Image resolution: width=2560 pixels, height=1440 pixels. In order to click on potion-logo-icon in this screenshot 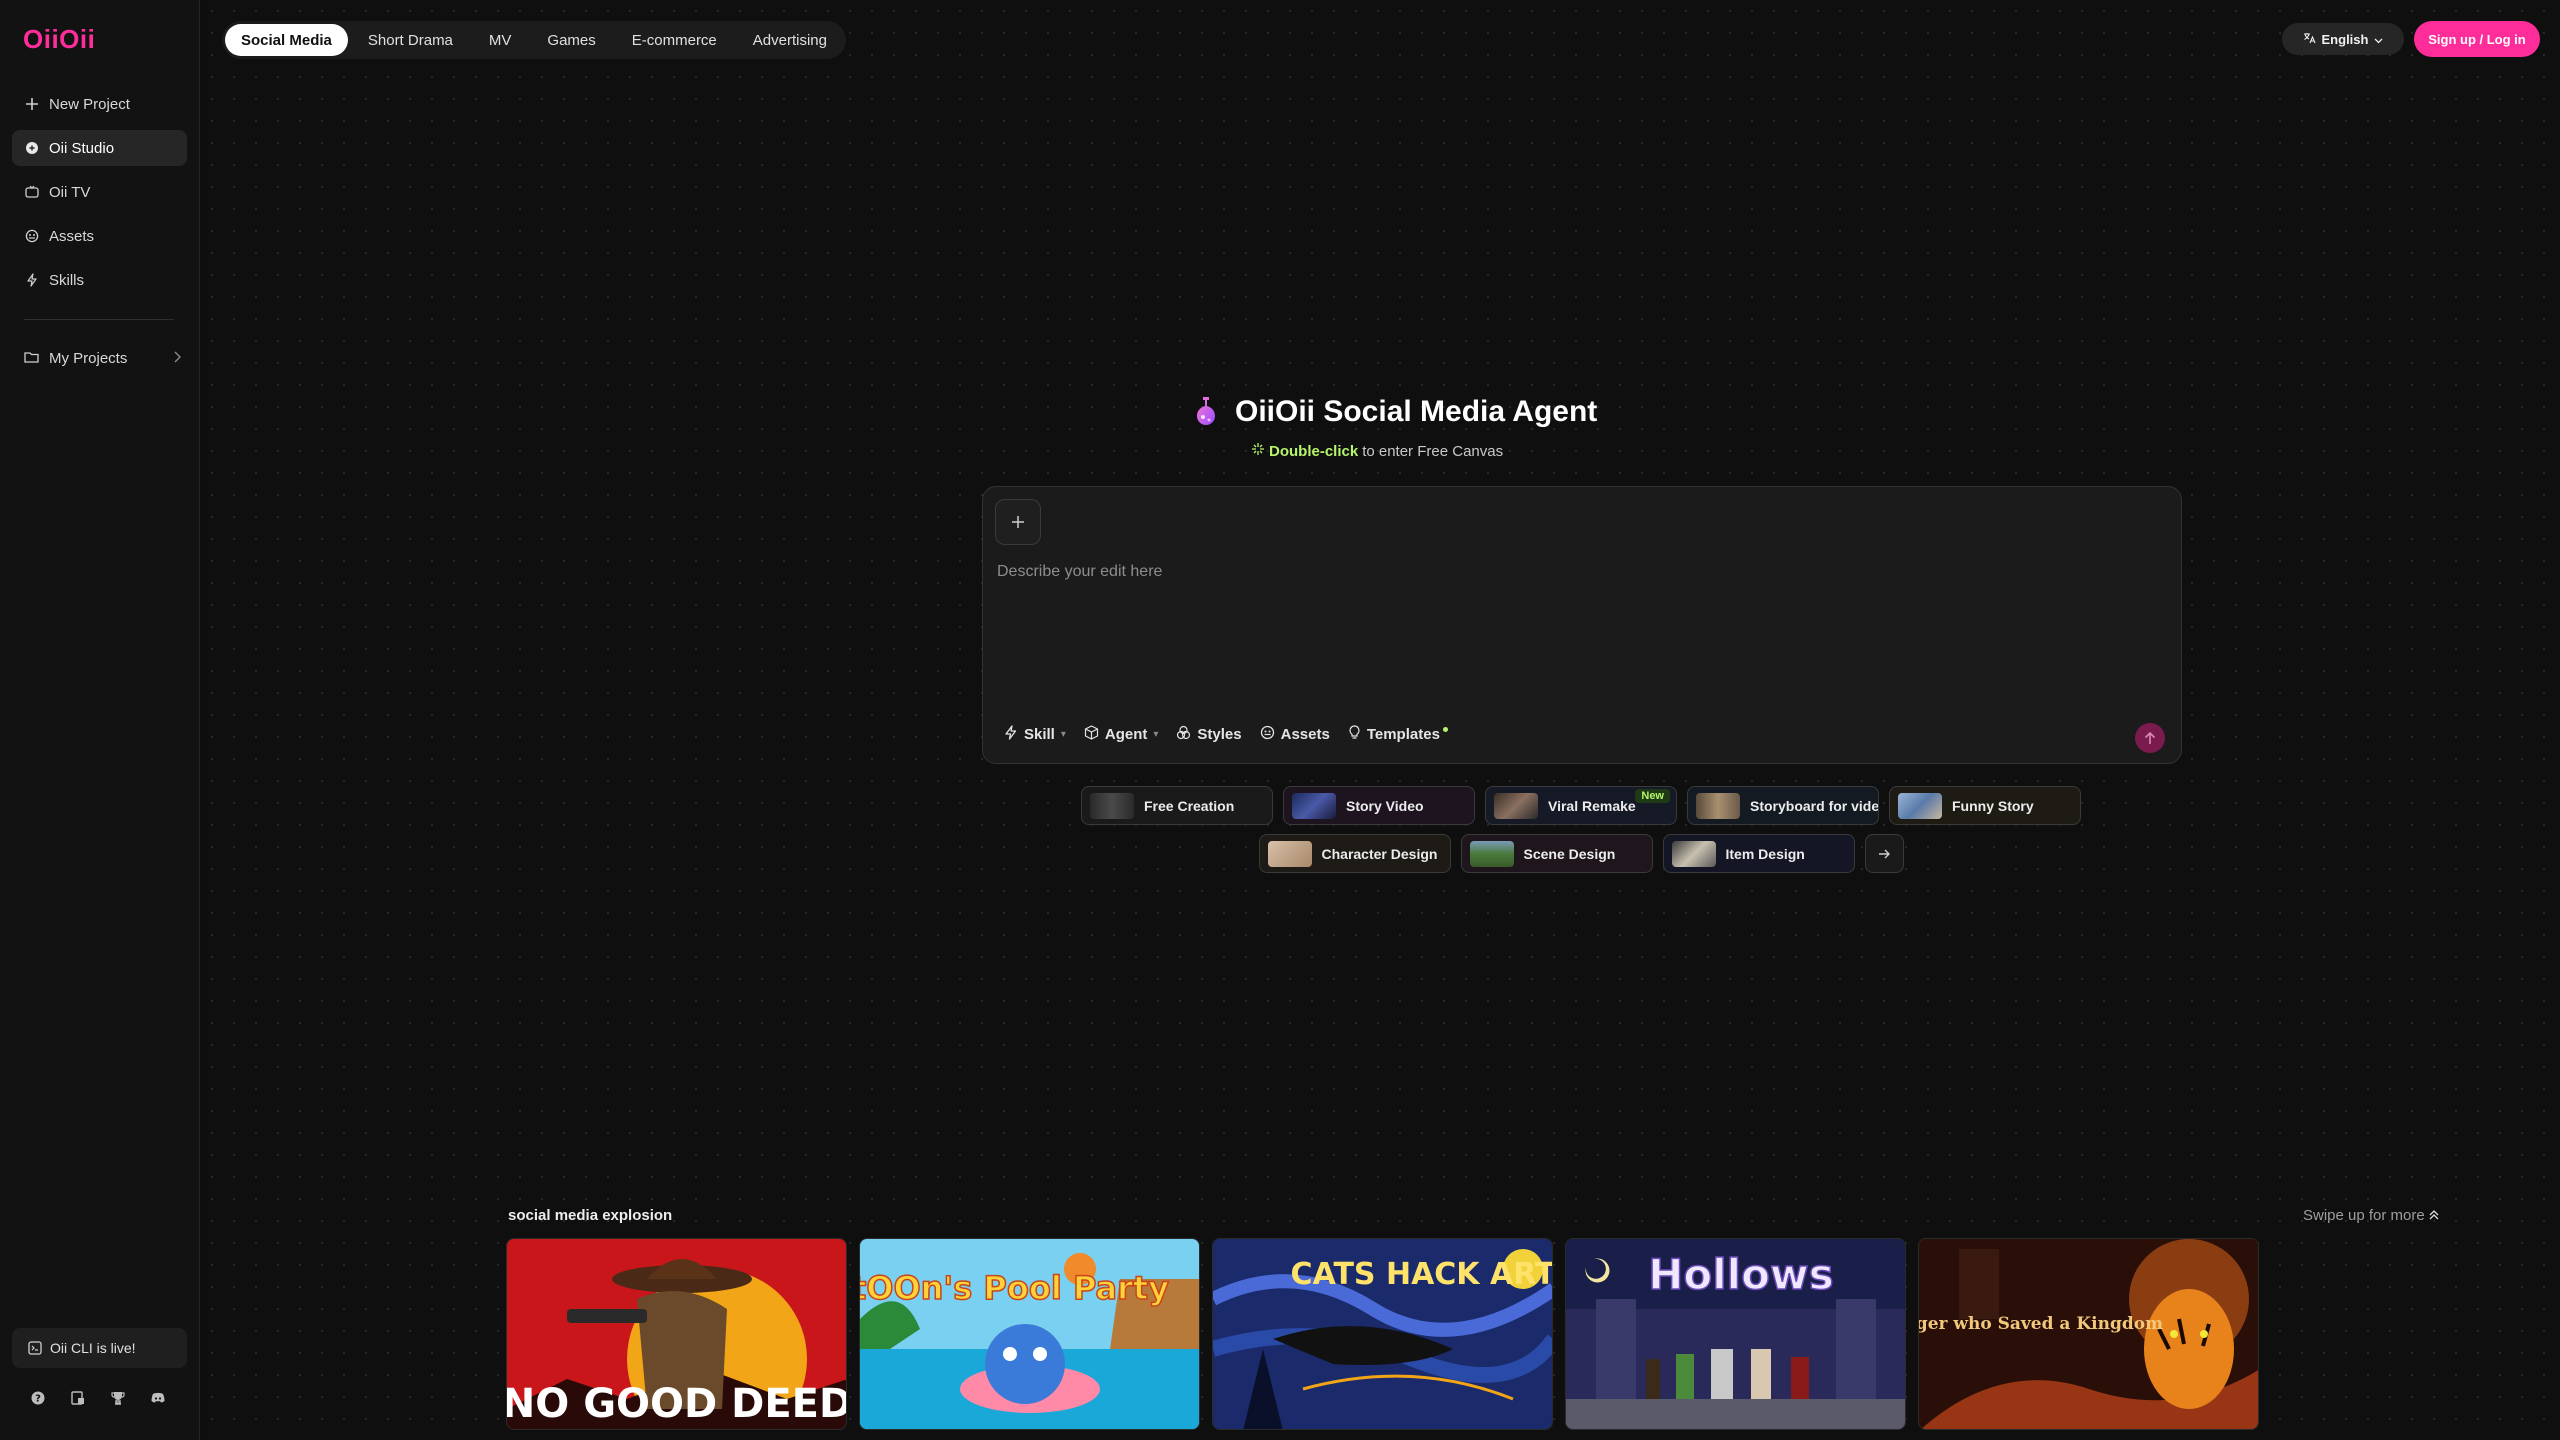, I will do `click(1206, 412)`.